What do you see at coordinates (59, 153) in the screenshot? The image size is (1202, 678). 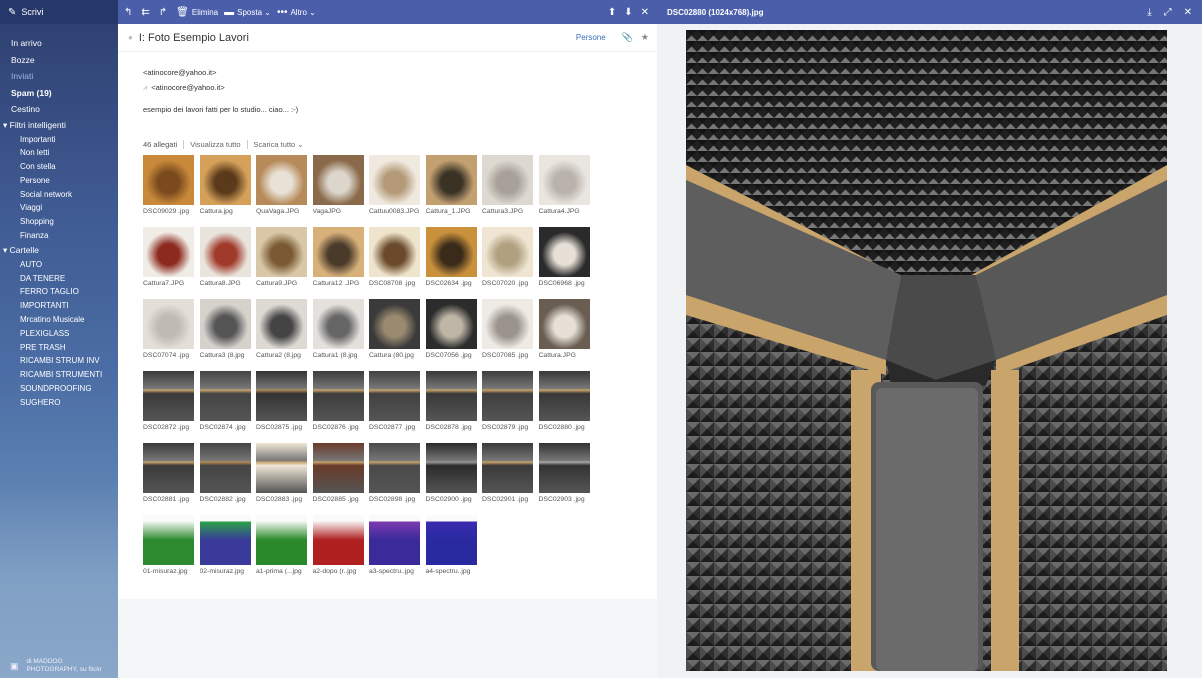 I see `sidebar-item-unread: Non letti` at bounding box center [59, 153].